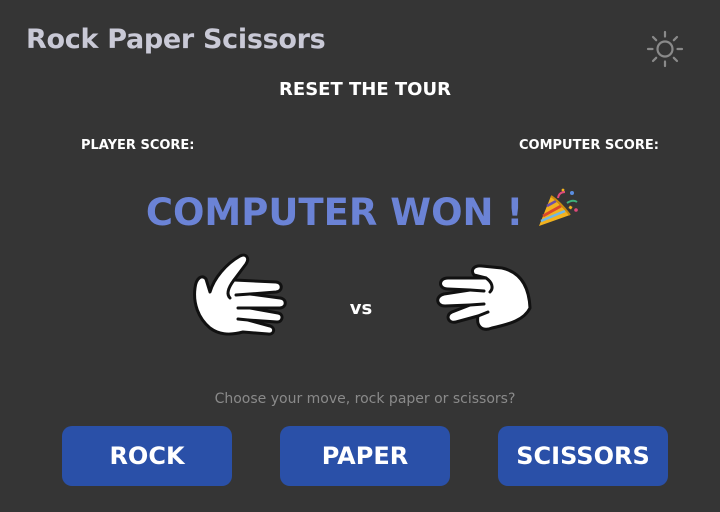 The height and width of the screenshot is (512, 720). What do you see at coordinates (583, 456) in the screenshot?
I see `scissors-button: SCISSORS` at bounding box center [583, 456].